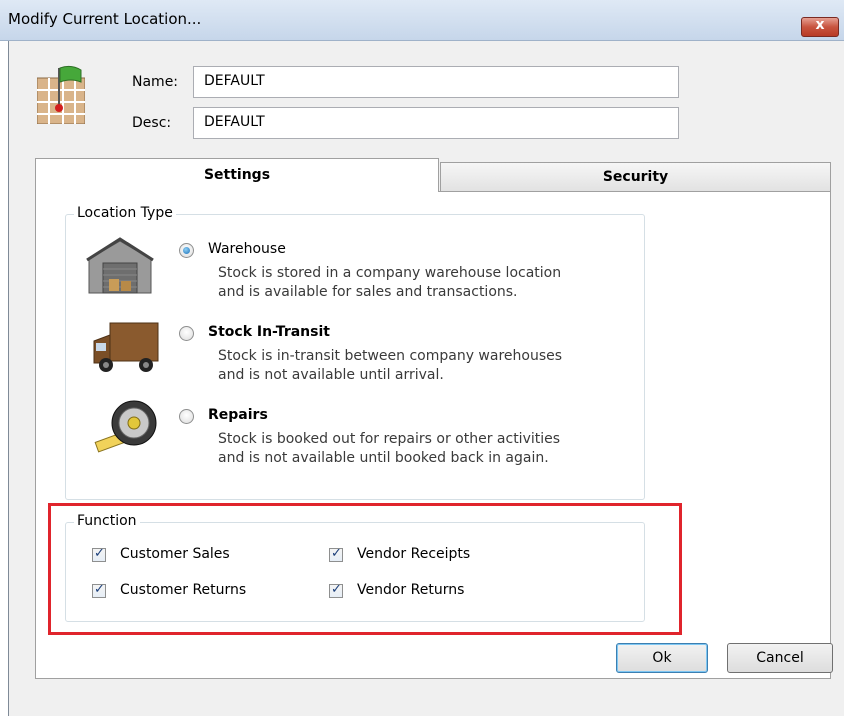  What do you see at coordinates (436, 123) in the screenshot?
I see `desc-field: DEFAULT` at bounding box center [436, 123].